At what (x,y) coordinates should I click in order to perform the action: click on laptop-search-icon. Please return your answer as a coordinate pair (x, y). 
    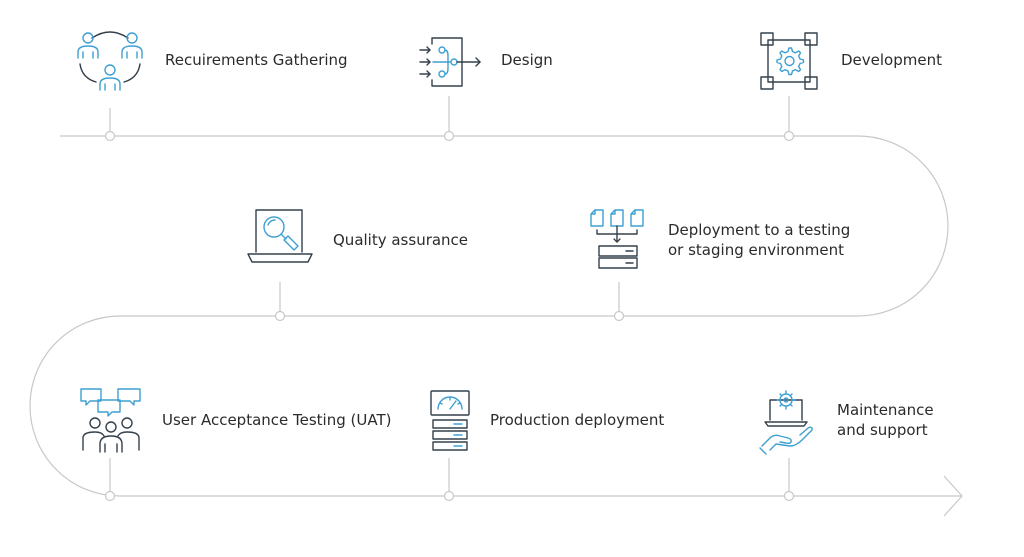
    Looking at the image, I should click on (280, 236).